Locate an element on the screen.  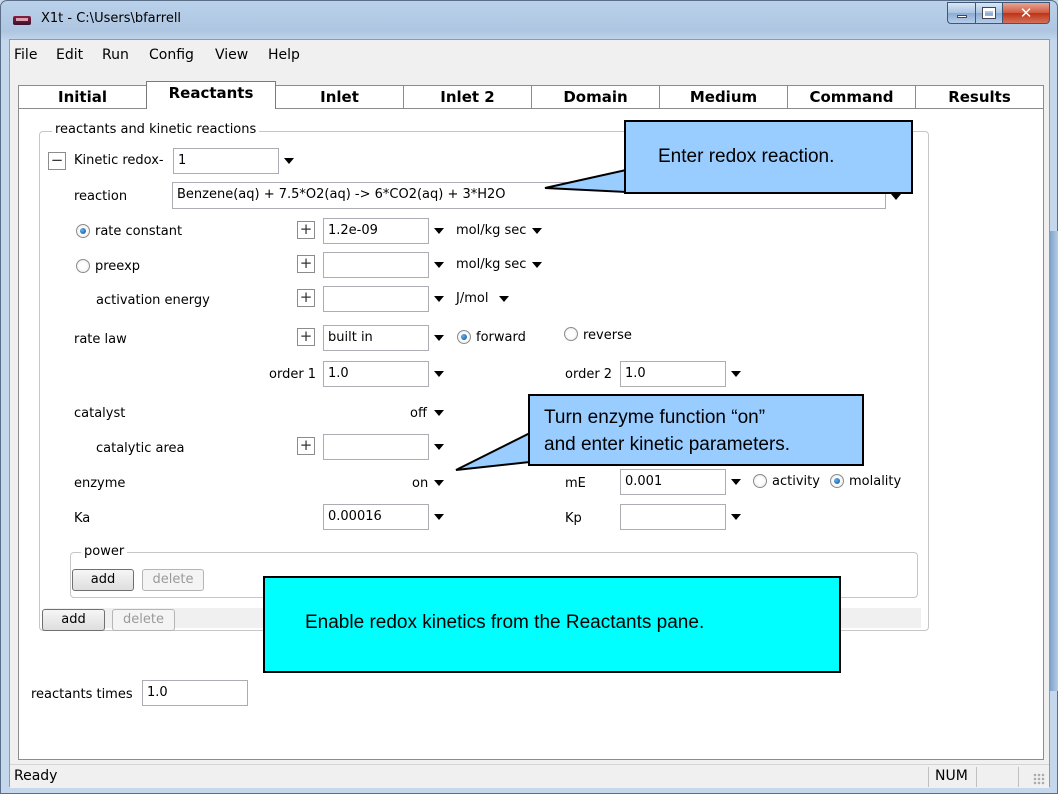
rate-constant-expand-button: + is located at coordinates (306, 230).